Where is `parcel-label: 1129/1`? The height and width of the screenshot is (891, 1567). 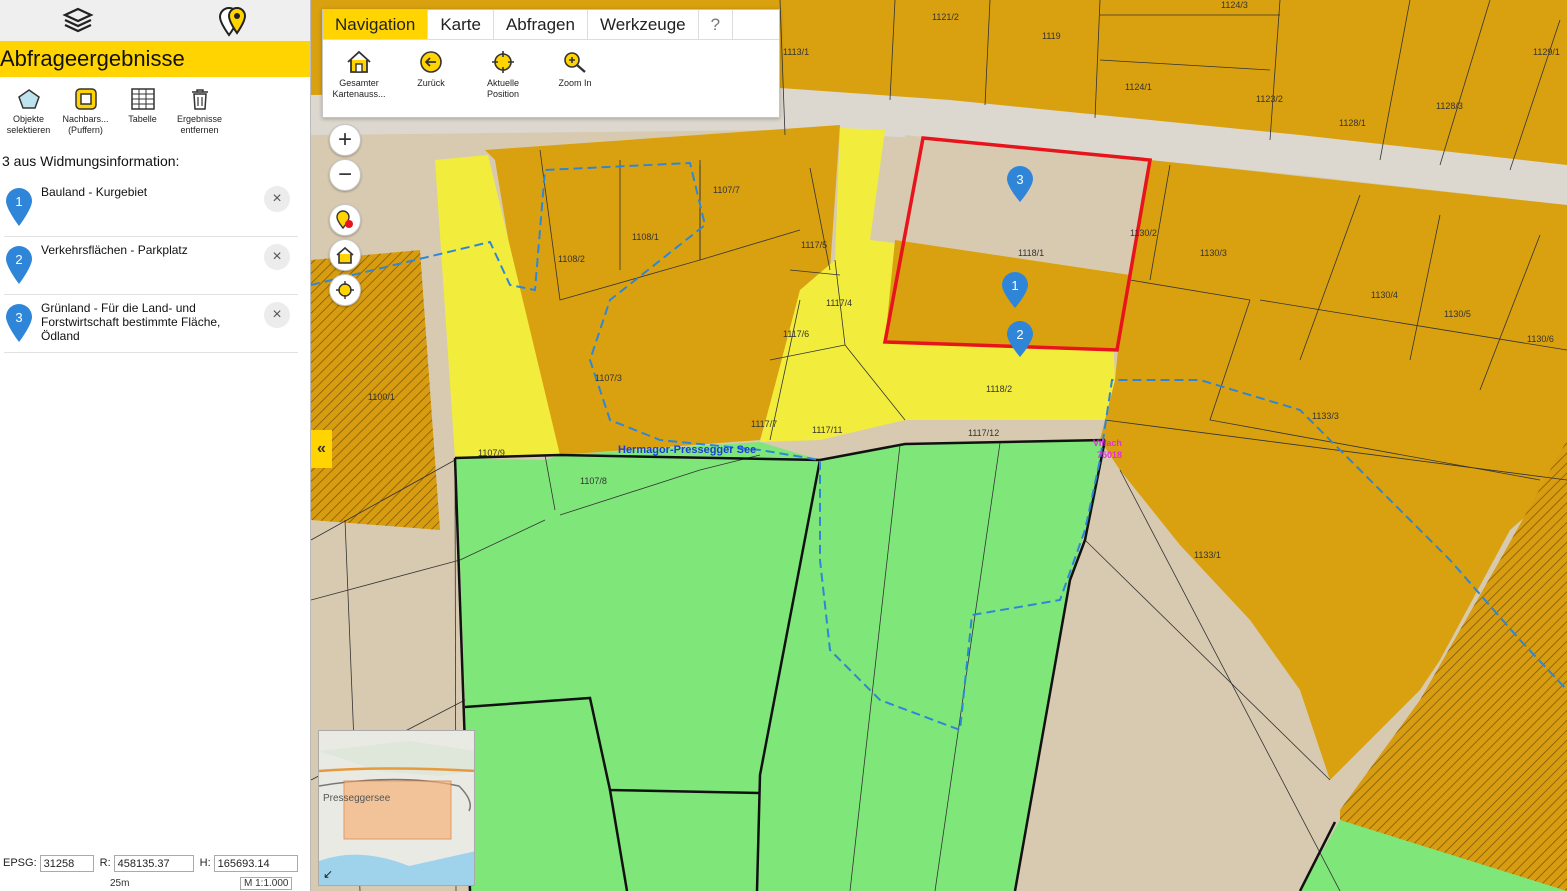
parcel-label: 1129/1 is located at coordinates (1546, 52).